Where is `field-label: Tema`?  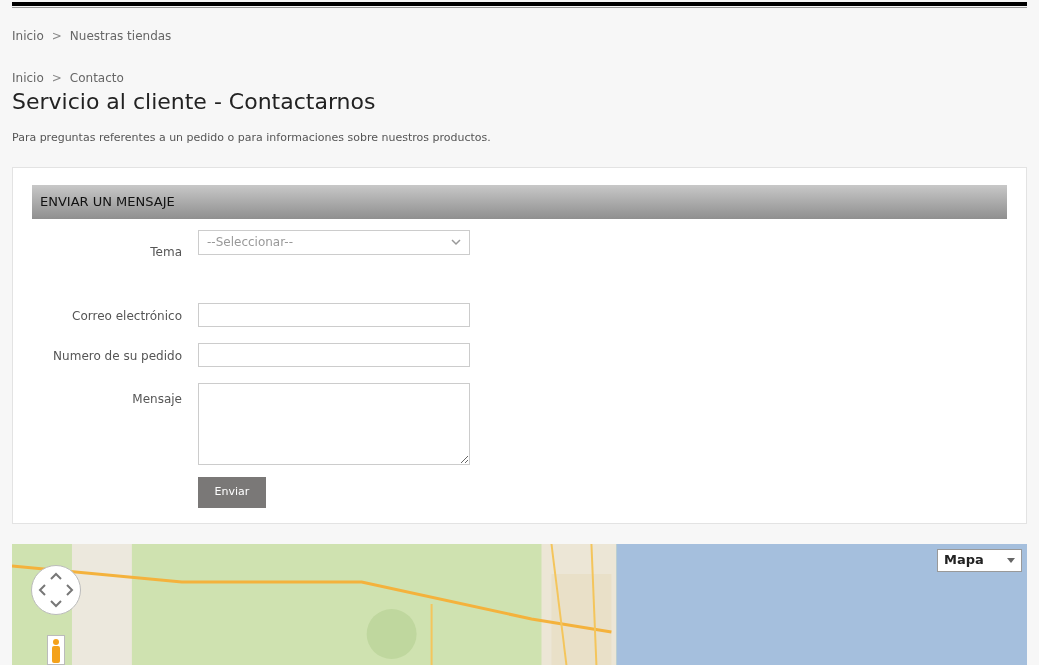 field-label: Tema is located at coordinates (166, 252).